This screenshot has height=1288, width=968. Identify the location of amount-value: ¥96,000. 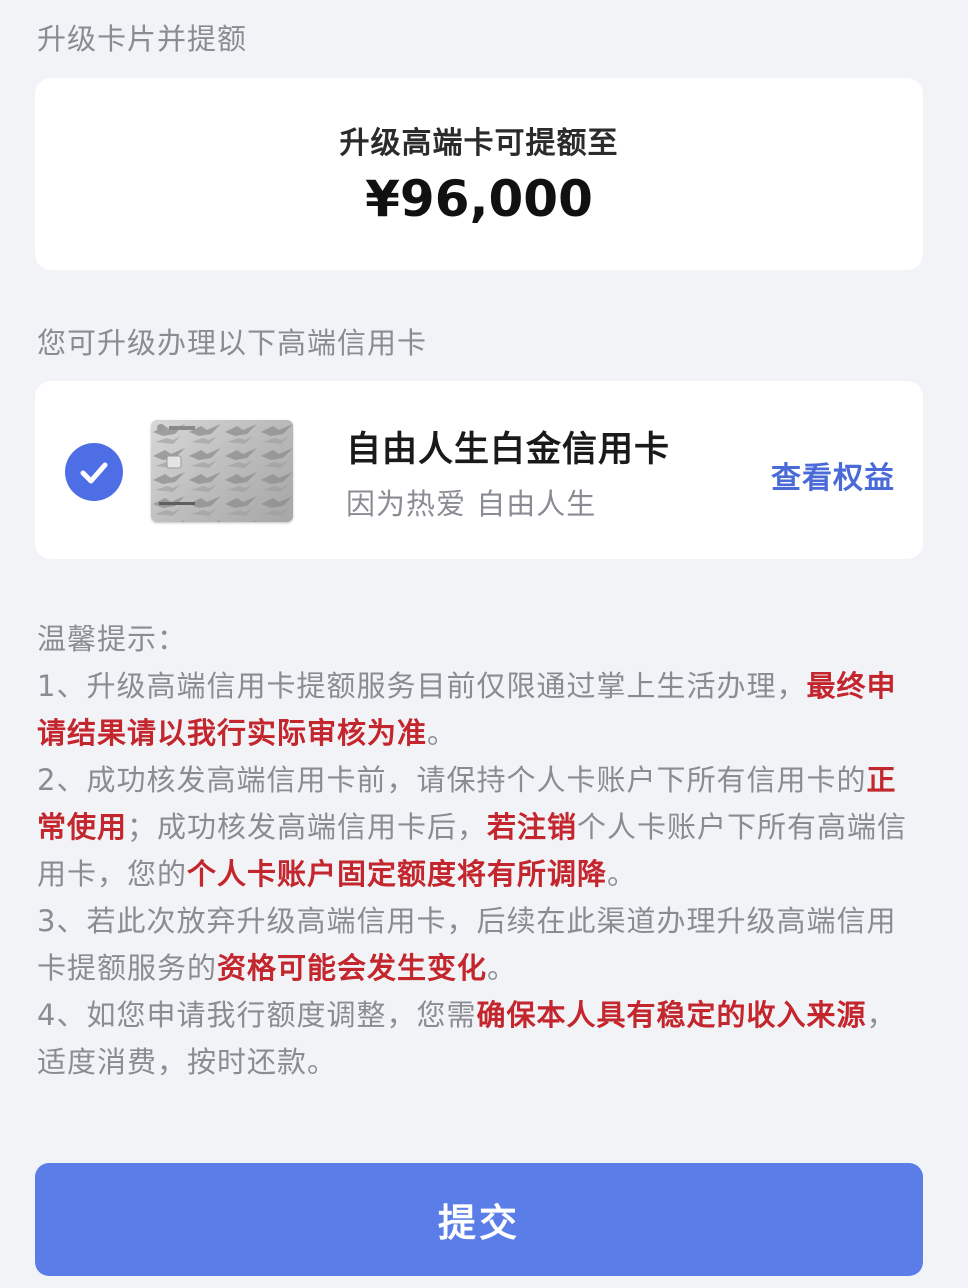
(479, 199).